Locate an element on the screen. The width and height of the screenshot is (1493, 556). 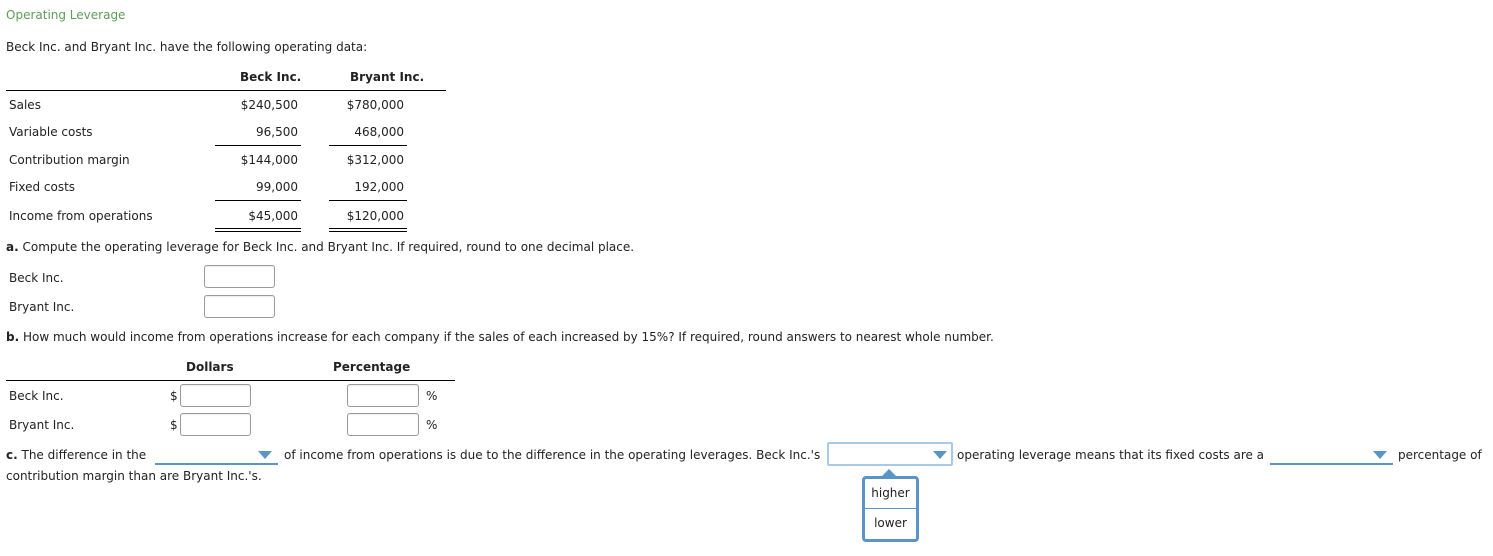
subtotal-rule-beck is located at coordinates (258, 145).